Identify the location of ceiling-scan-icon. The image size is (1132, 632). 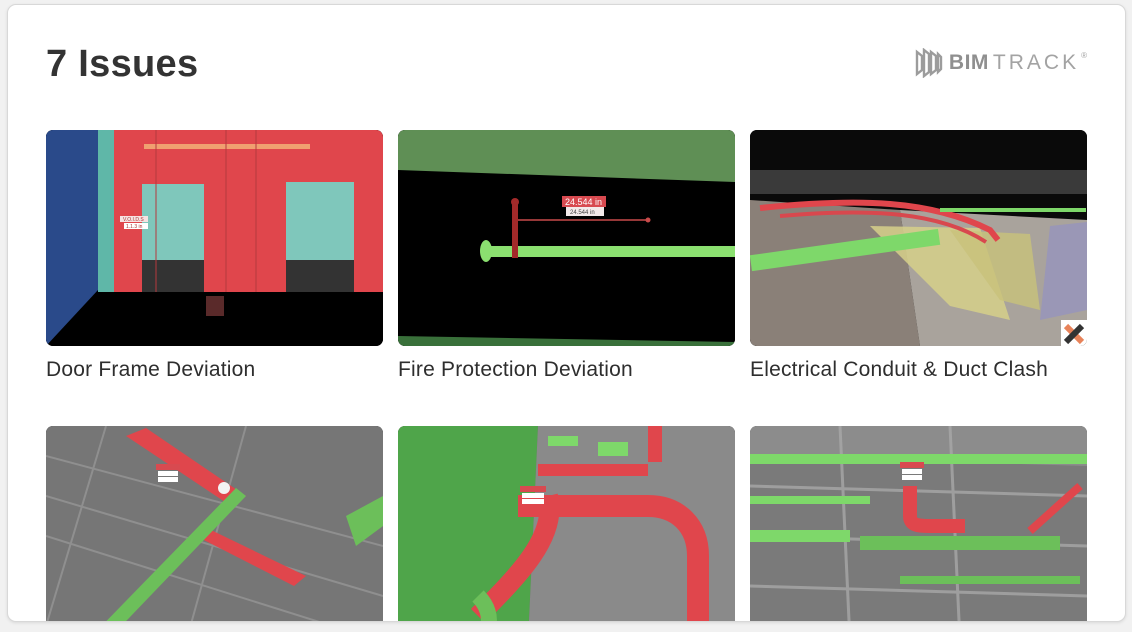
(214, 523).